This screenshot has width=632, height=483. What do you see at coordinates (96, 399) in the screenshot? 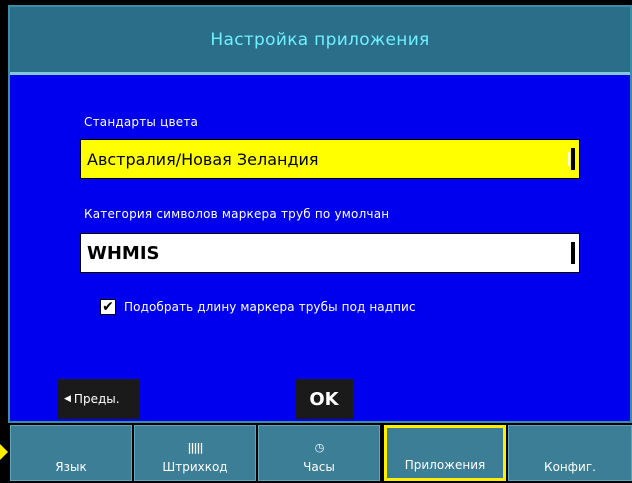
I see `prev-button-label: Преды.` at bounding box center [96, 399].